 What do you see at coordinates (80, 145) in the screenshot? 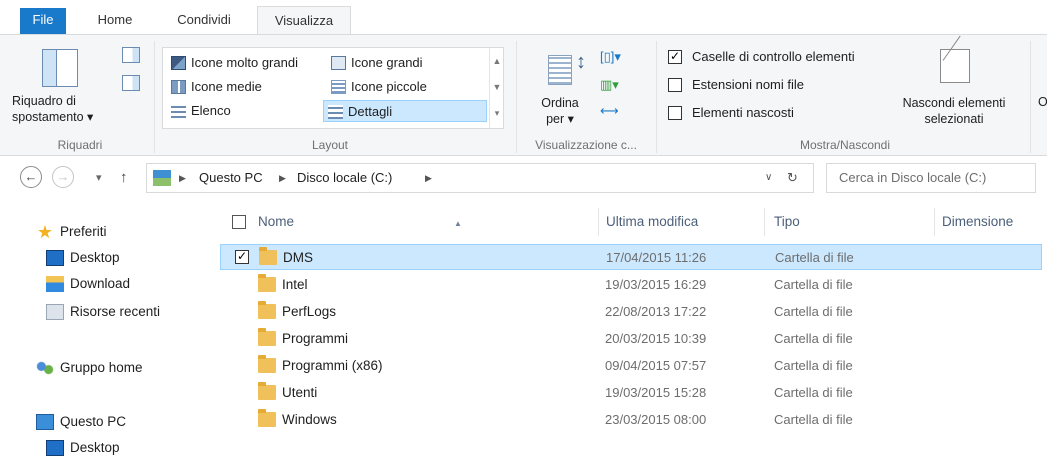
I see `group-label-panes: Riquadri` at bounding box center [80, 145].